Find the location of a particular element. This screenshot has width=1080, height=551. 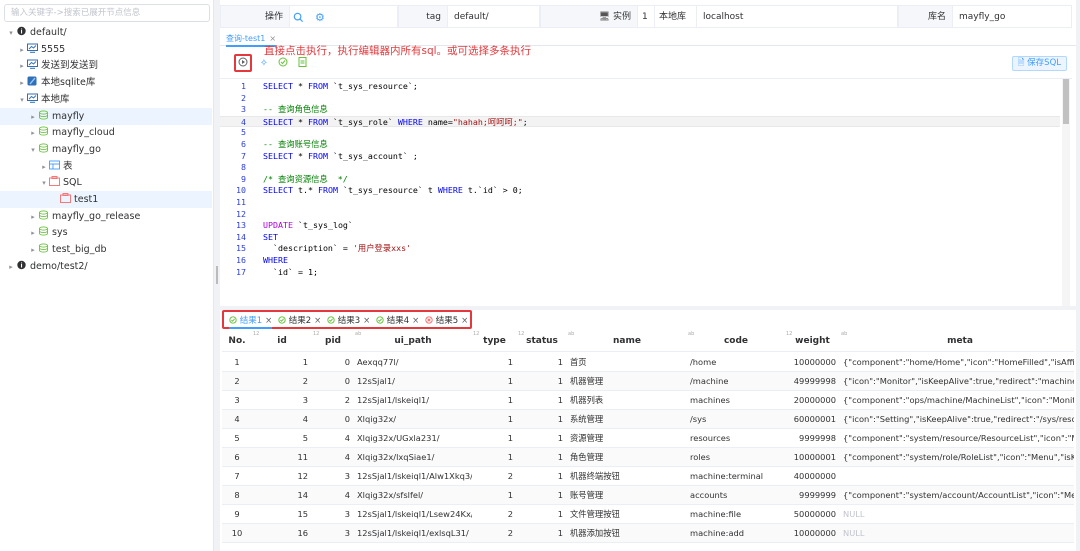

row-number: 9 is located at coordinates (237, 514).